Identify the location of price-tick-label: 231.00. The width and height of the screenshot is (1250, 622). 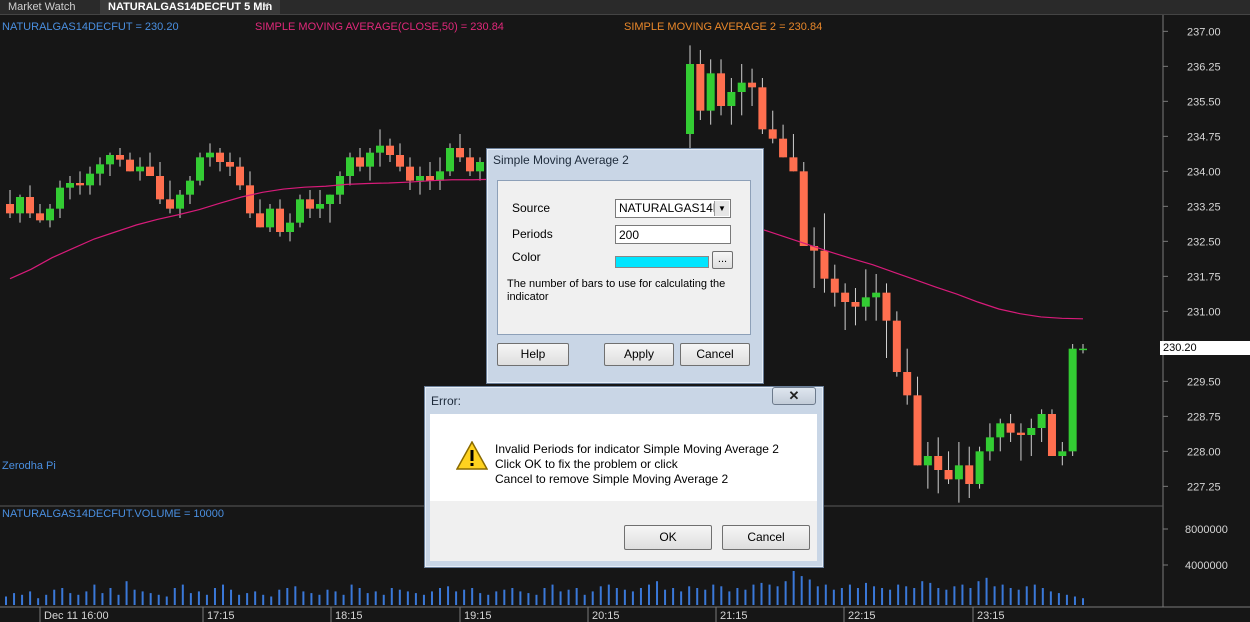
(1204, 312).